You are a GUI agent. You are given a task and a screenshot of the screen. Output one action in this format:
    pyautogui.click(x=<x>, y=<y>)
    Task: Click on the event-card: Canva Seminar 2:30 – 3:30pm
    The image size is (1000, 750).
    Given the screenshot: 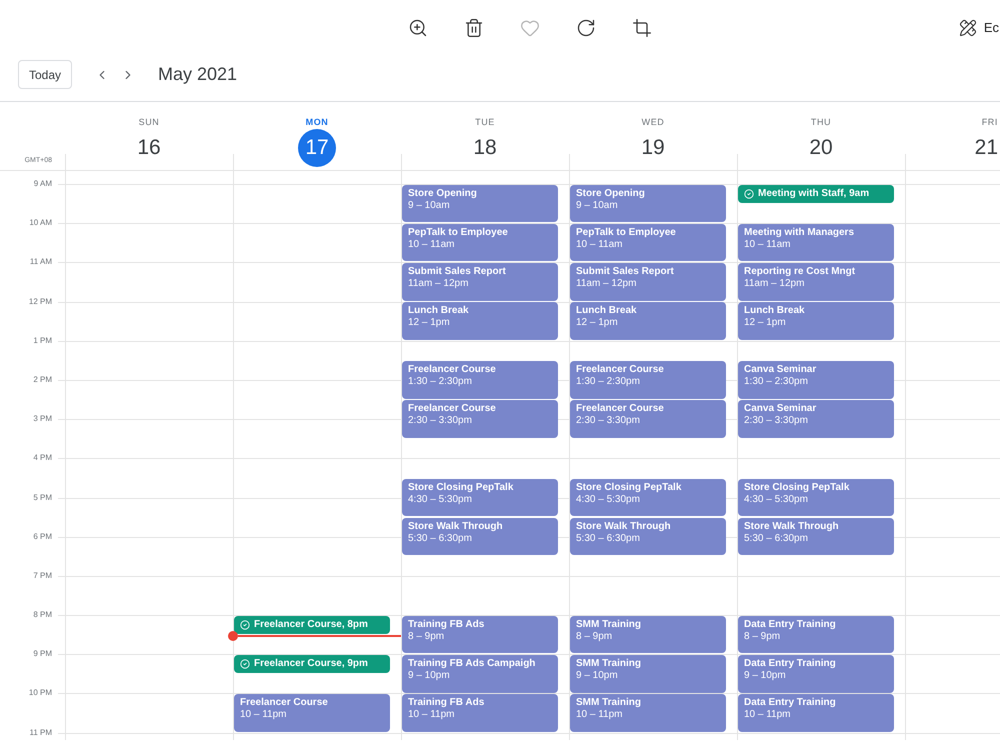 What is the action you would take?
    pyautogui.click(x=816, y=419)
    